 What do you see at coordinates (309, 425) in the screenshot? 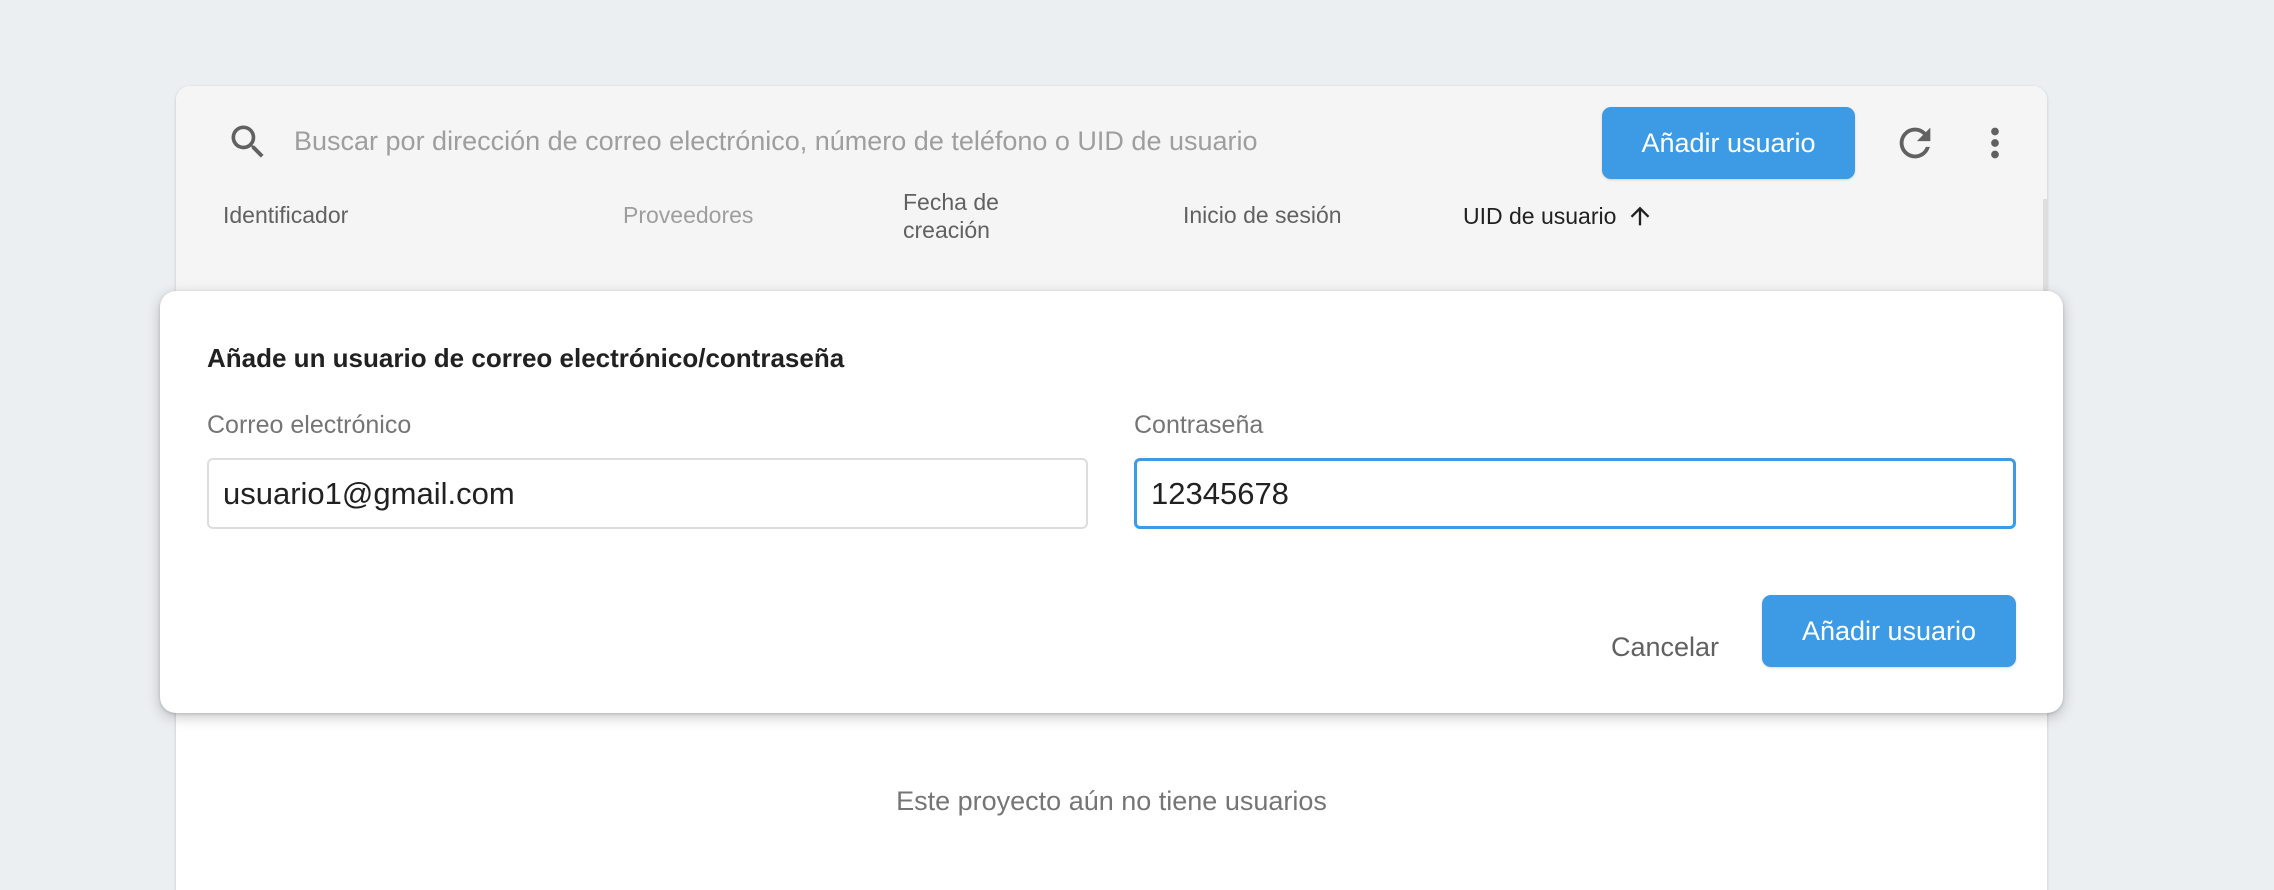
I see `email-label: Correo electrónico` at bounding box center [309, 425].